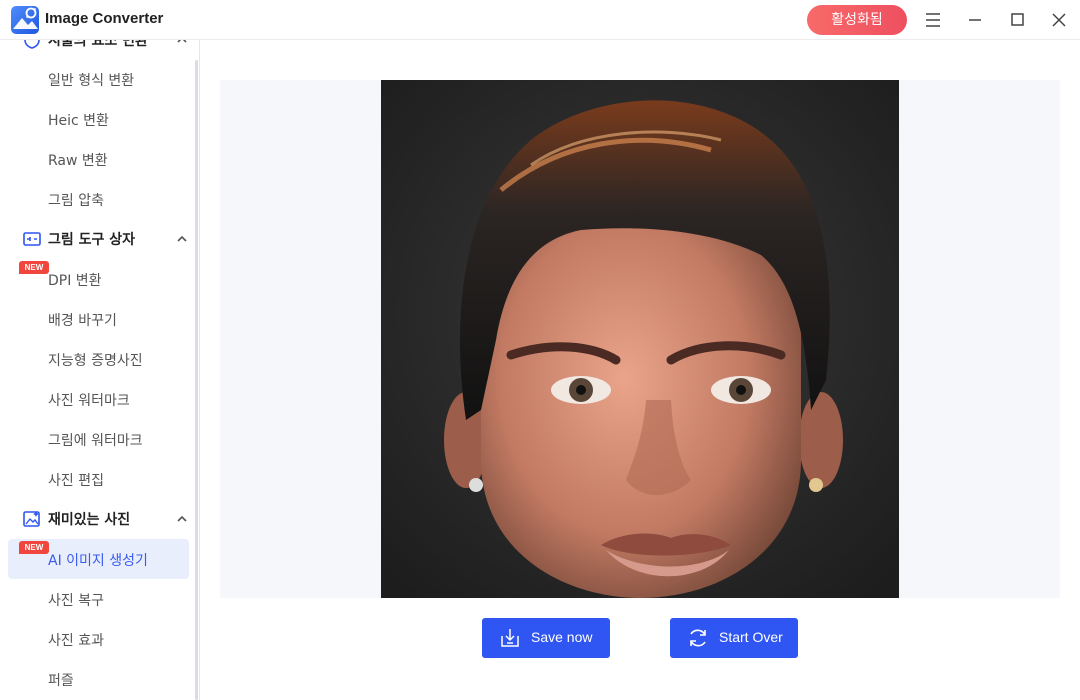 Image resolution: width=1080 pixels, height=700 pixels. I want to click on sidebar-item-image-watermark: 그림에 워터마크, so click(98, 439).